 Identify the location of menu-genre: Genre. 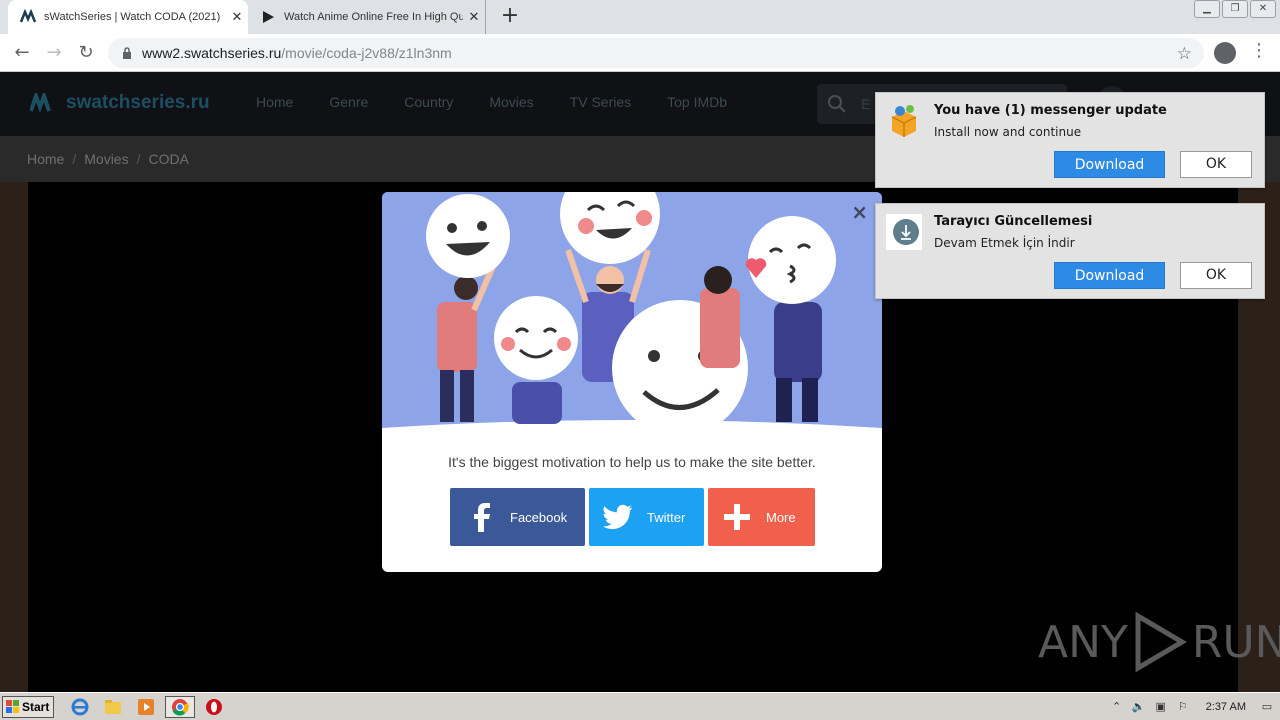
(348, 102).